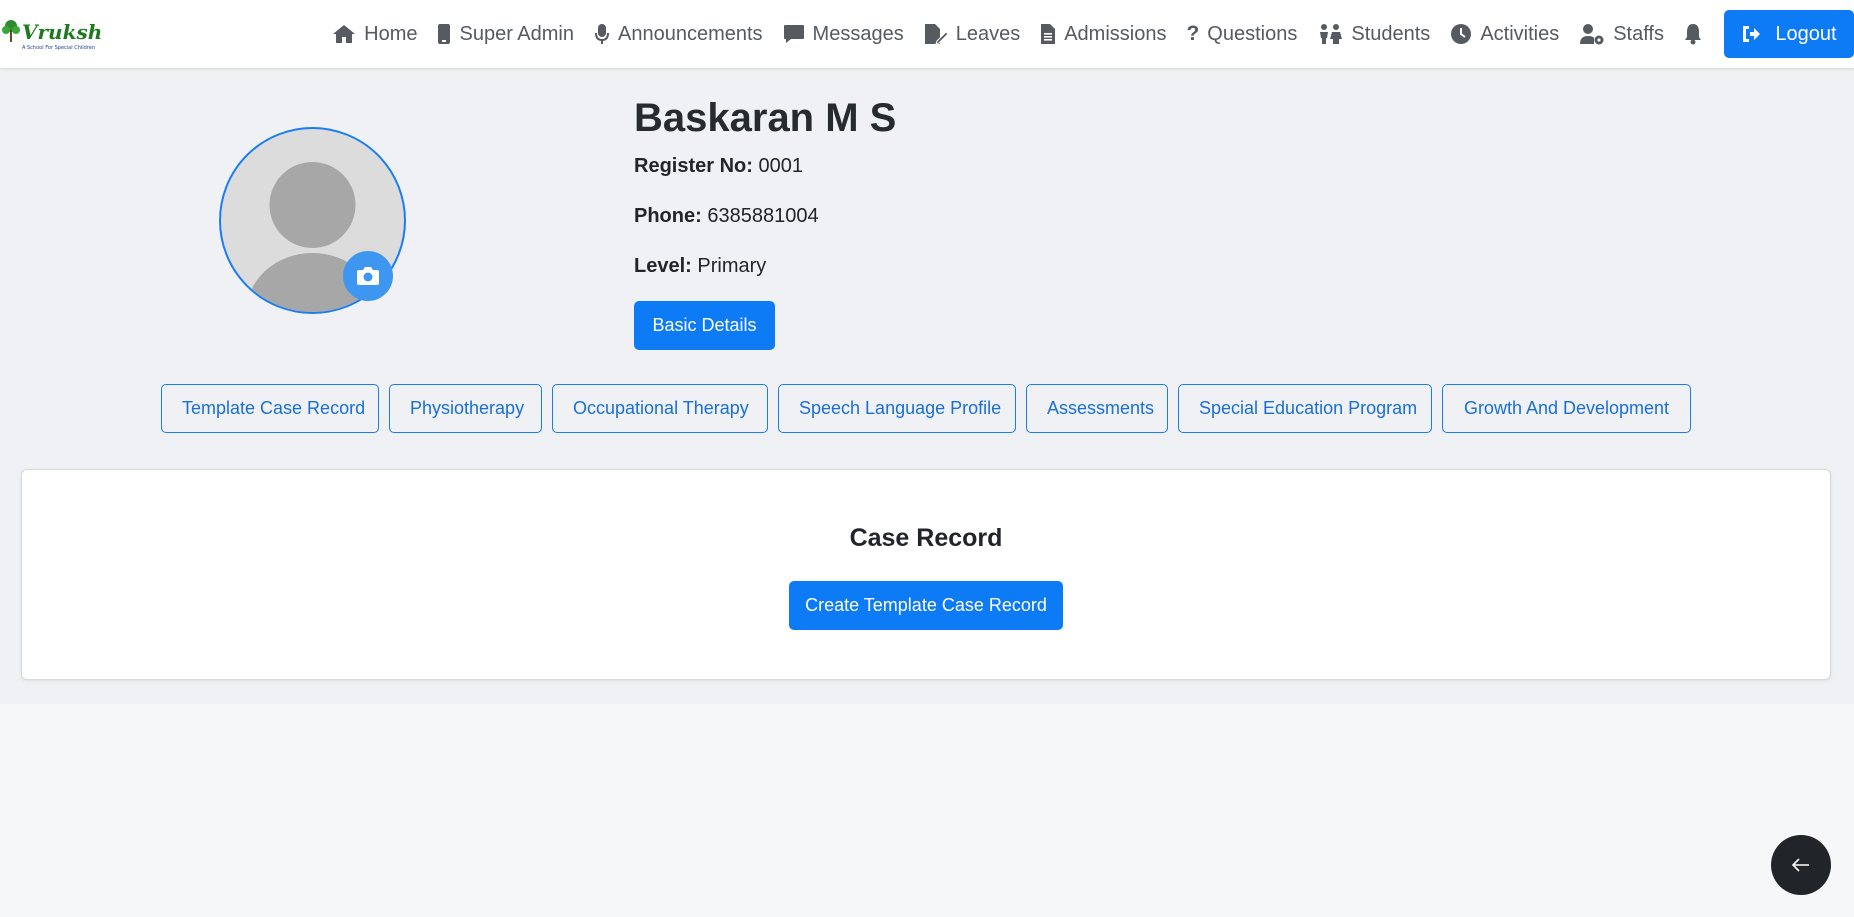  What do you see at coordinates (444, 34) in the screenshot?
I see `mobile-icon` at bounding box center [444, 34].